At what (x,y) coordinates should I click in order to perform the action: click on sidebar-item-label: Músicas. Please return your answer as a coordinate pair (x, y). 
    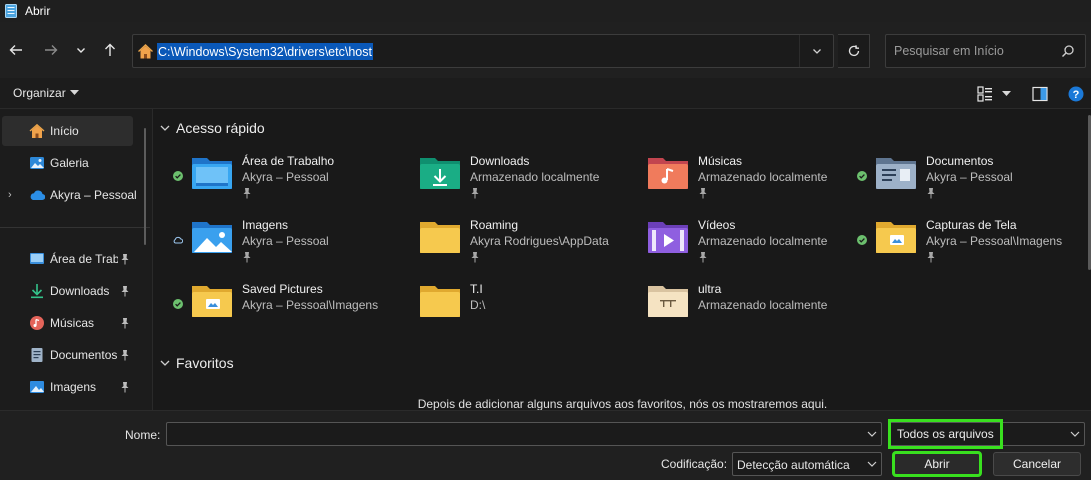
    Looking at the image, I should click on (72, 323).